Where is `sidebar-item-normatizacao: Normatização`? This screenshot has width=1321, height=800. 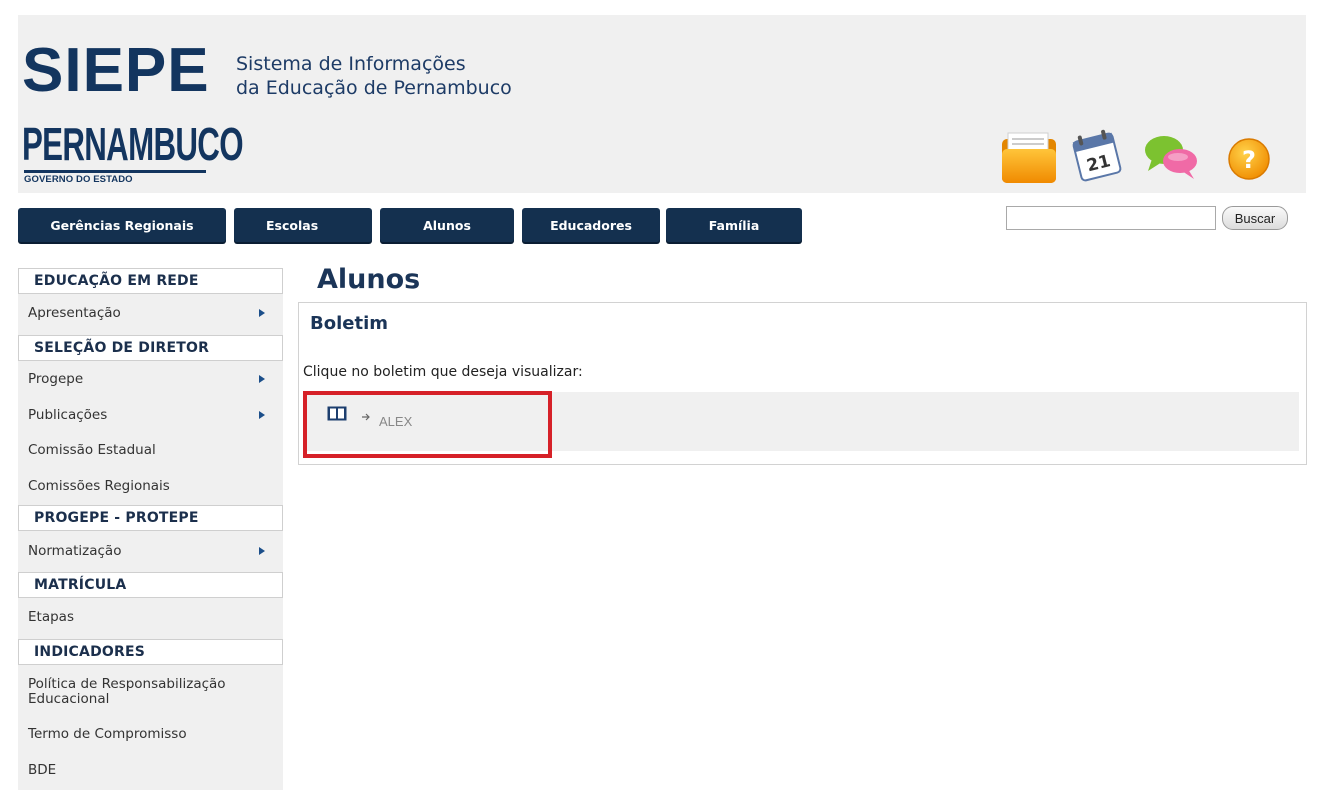 sidebar-item-normatizacao: Normatização is located at coordinates (150, 551).